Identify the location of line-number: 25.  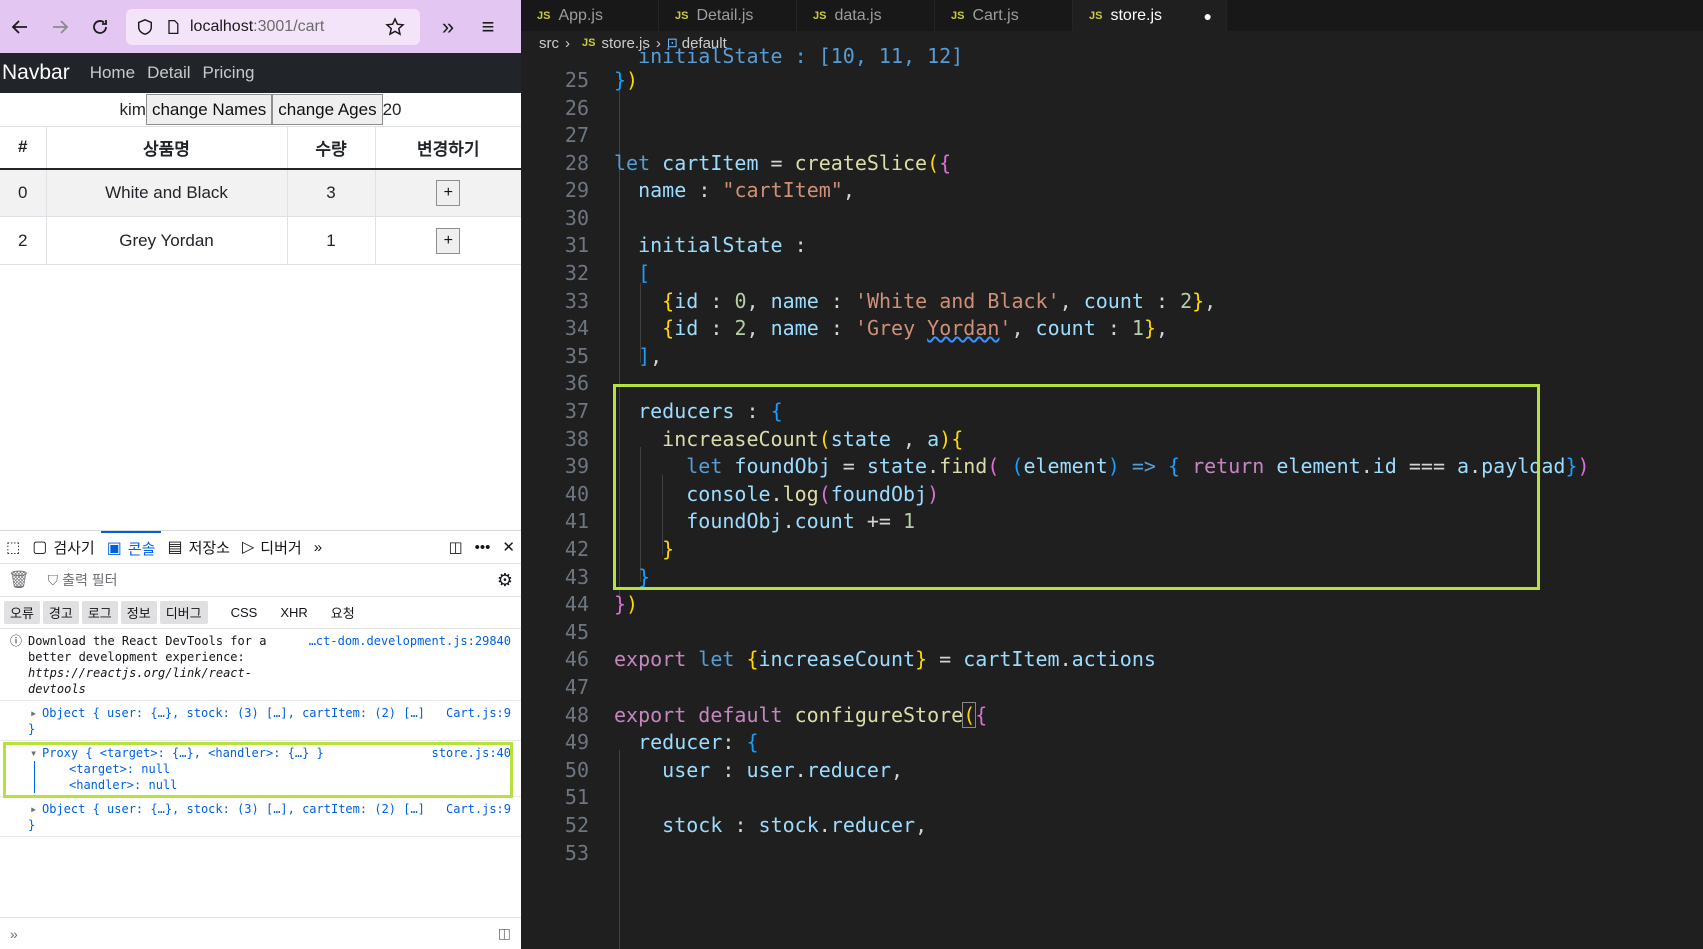
(576, 80).